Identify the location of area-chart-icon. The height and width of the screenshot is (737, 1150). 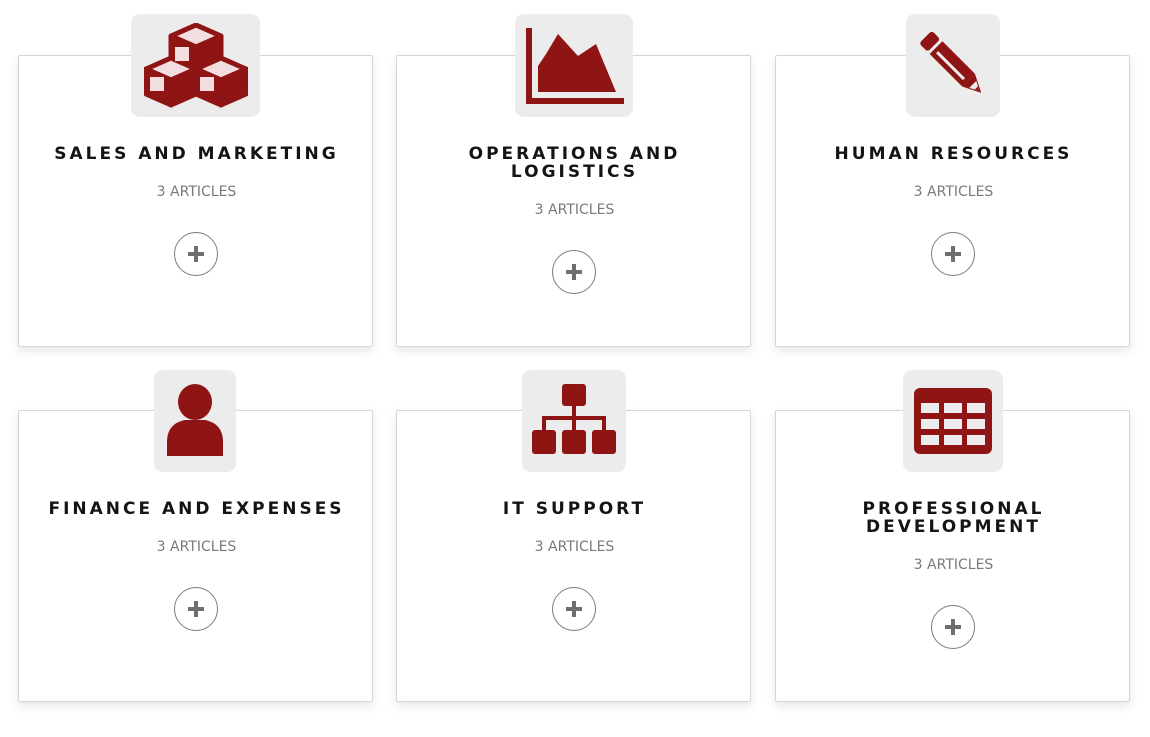
(575, 65).